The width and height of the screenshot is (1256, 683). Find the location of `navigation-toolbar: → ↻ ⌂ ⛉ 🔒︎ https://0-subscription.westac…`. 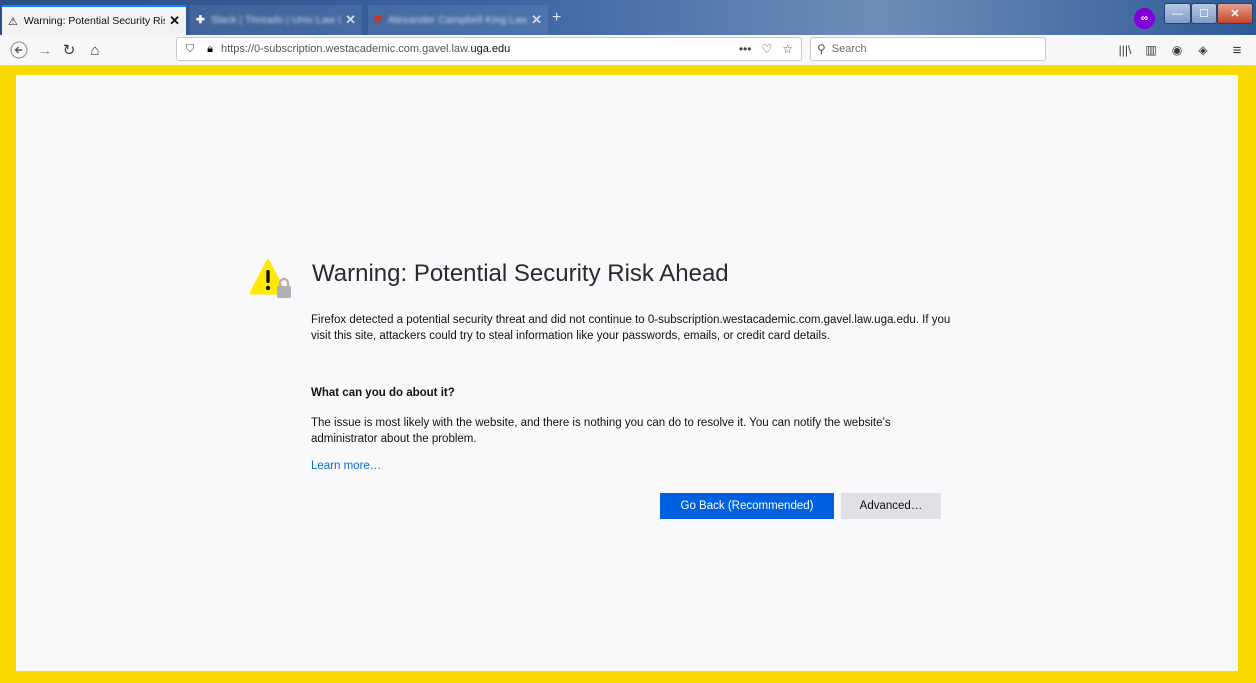

navigation-toolbar: → ↻ ⌂ ⛉ 🔒︎ https://0-subscription.westac… is located at coordinates (628, 50).